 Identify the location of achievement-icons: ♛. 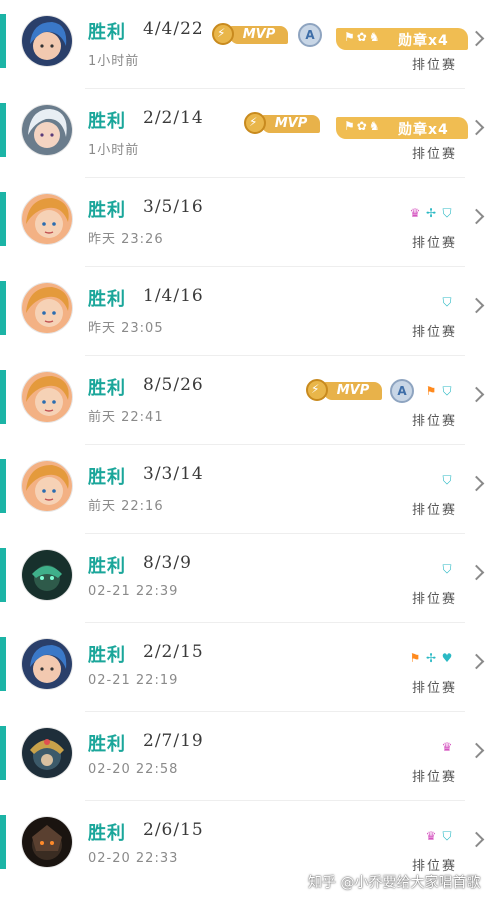
(447, 748).